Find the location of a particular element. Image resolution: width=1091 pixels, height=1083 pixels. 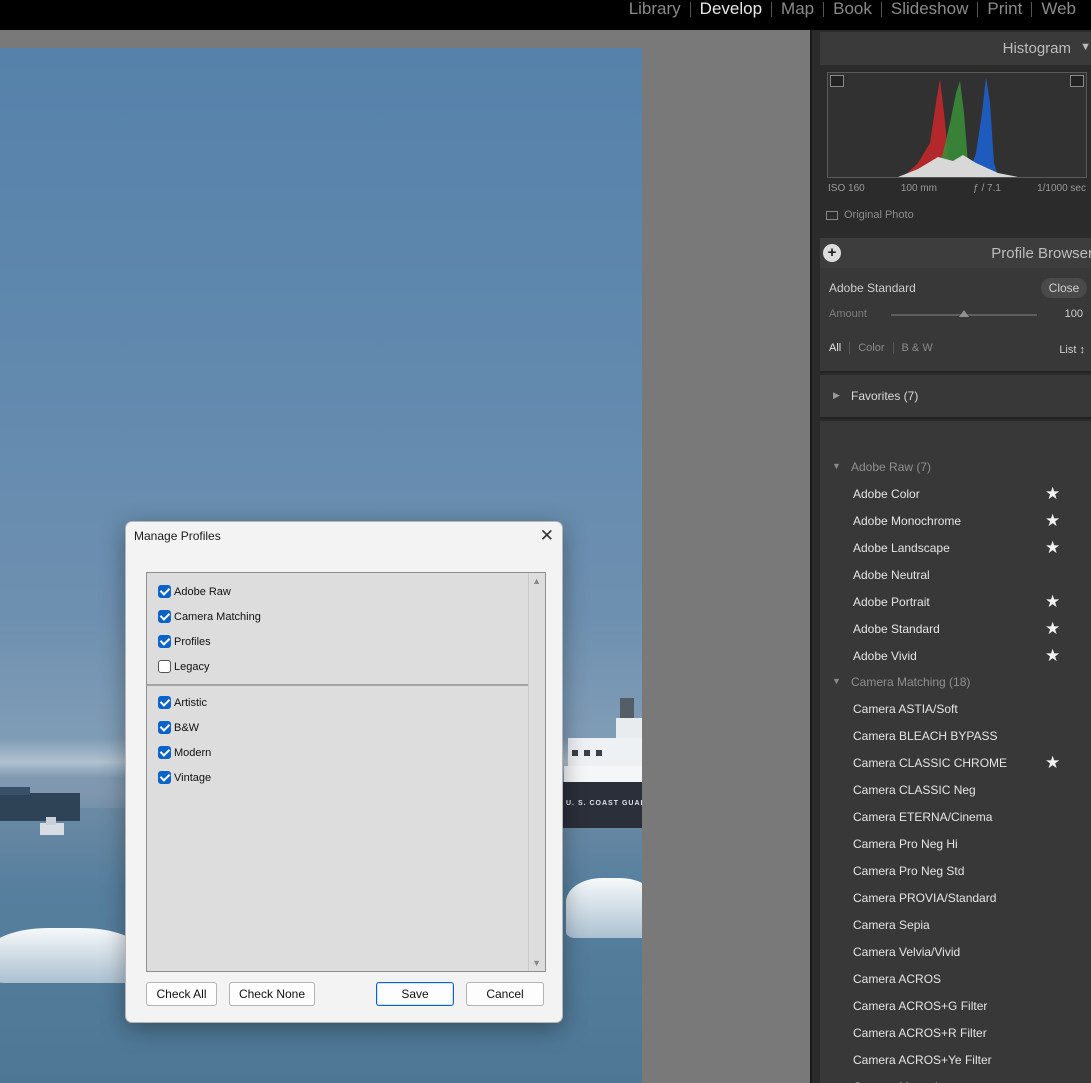

filter-tab-color: Color is located at coordinates (871, 348).